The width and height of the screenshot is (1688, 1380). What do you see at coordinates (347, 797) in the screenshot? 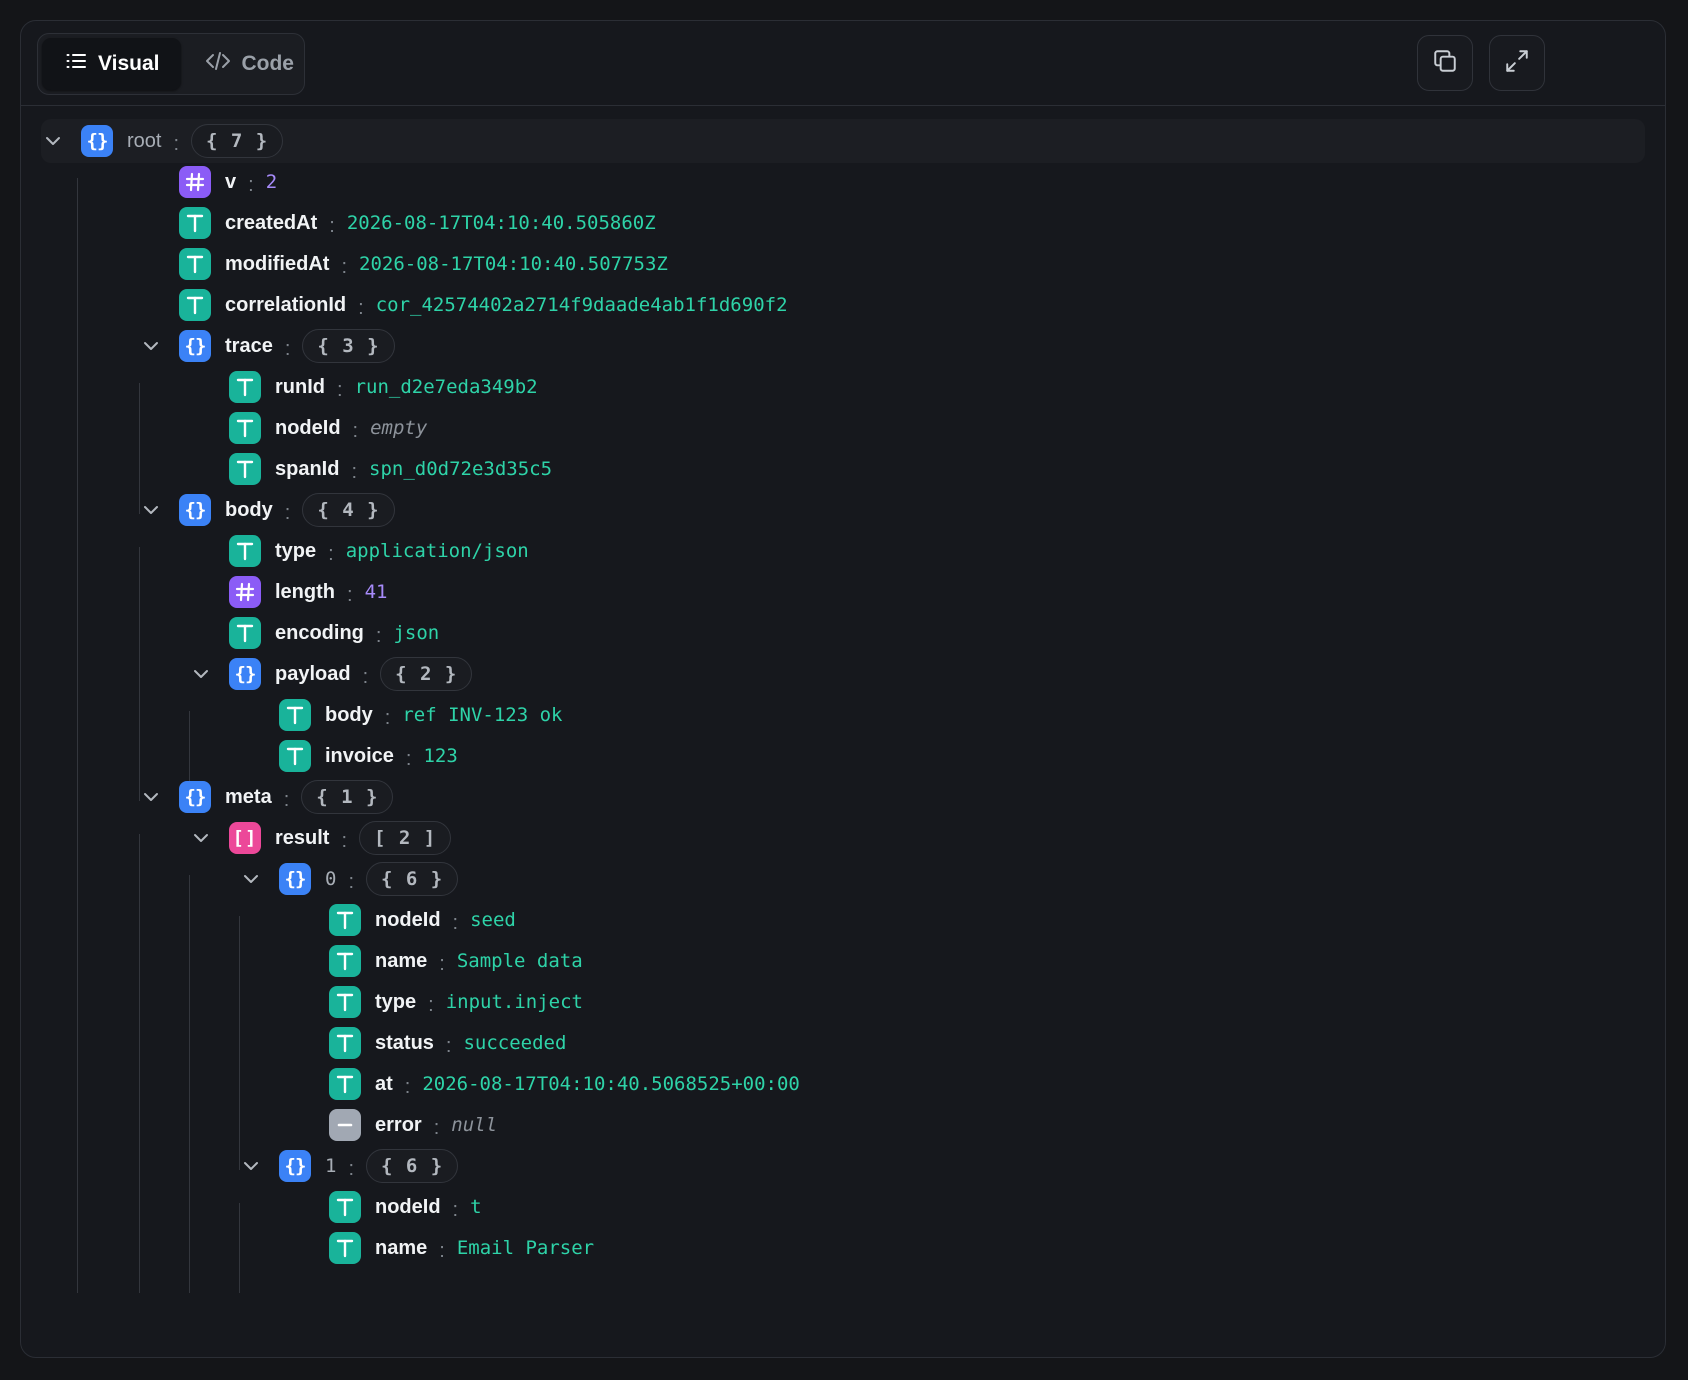
I see `child-count-badge: { 1 }` at bounding box center [347, 797].